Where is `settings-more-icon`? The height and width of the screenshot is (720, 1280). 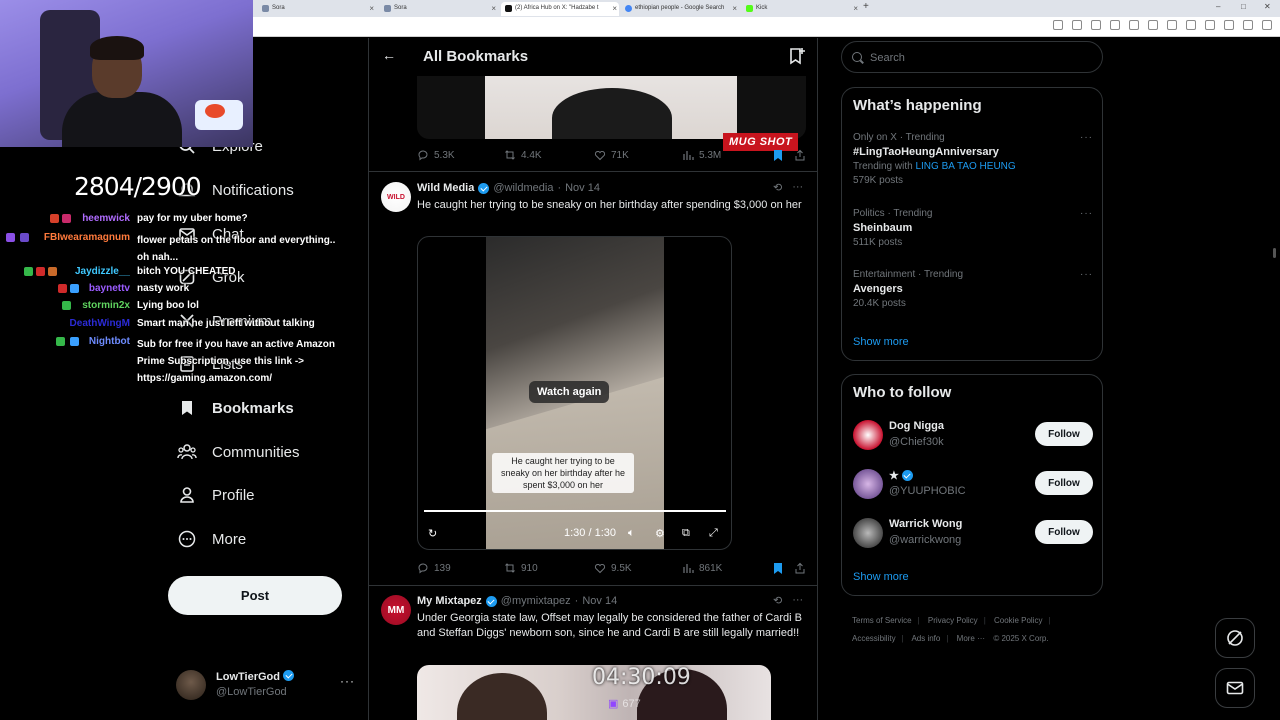 settings-more-icon is located at coordinates (1248, 25).